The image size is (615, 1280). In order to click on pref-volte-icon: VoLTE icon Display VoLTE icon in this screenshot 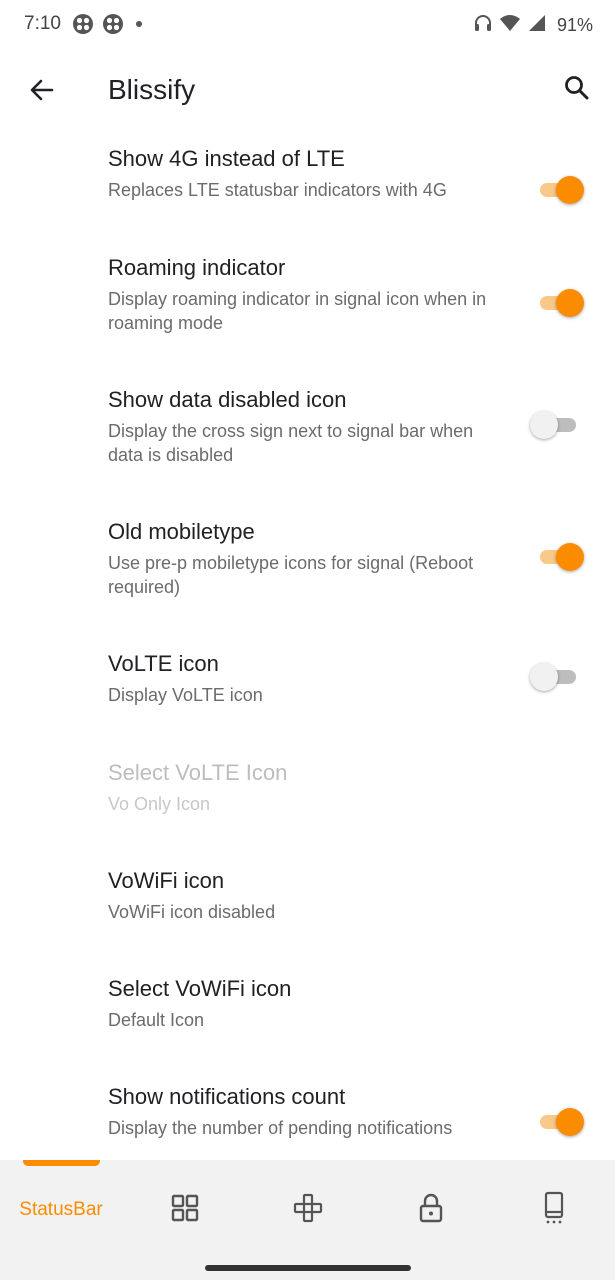, I will do `click(307, 686)`.